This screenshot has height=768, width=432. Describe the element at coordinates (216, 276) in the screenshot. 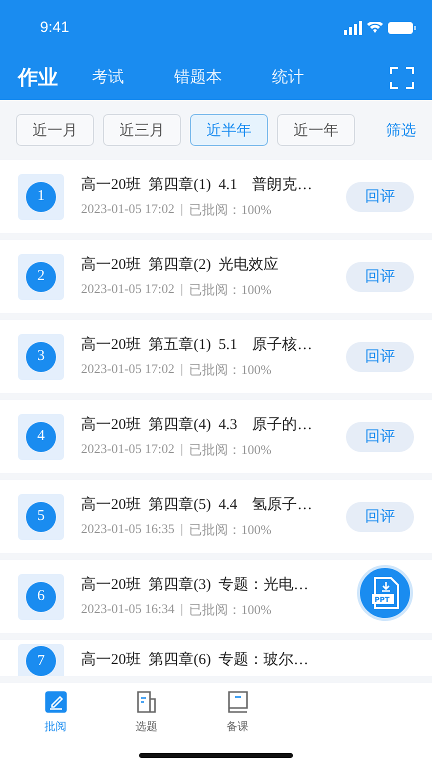

I see `homework-card: 2 高一20班 第四章(2) 光电效应 2023-01-05 17:02 | 已批阅：100% 回评` at that location.